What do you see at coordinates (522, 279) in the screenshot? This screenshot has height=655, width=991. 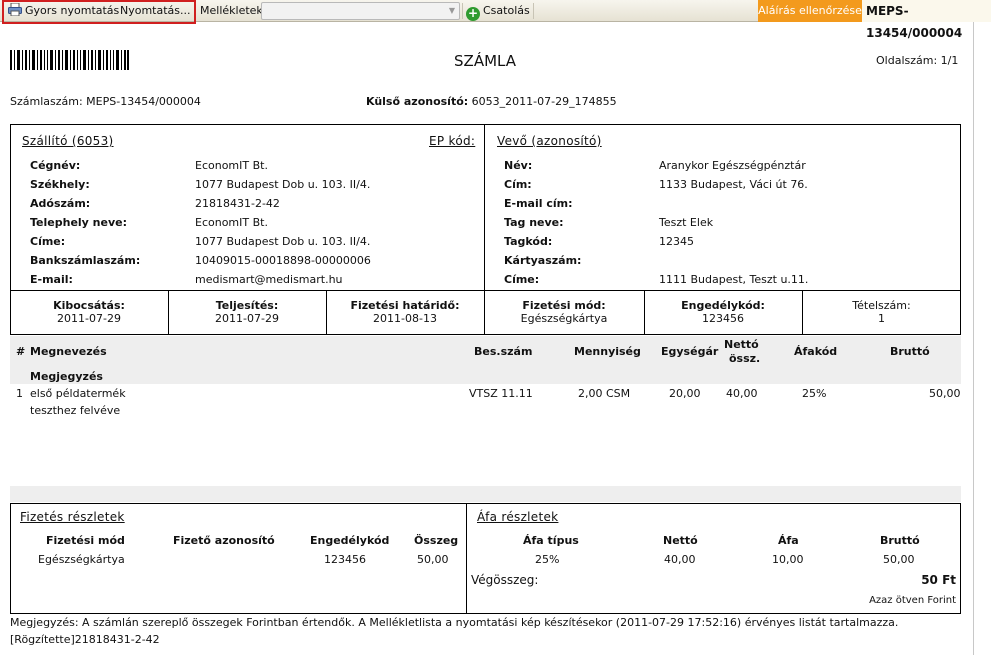 I see `buyer-label: Címe:` at bounding box center [522, 279].